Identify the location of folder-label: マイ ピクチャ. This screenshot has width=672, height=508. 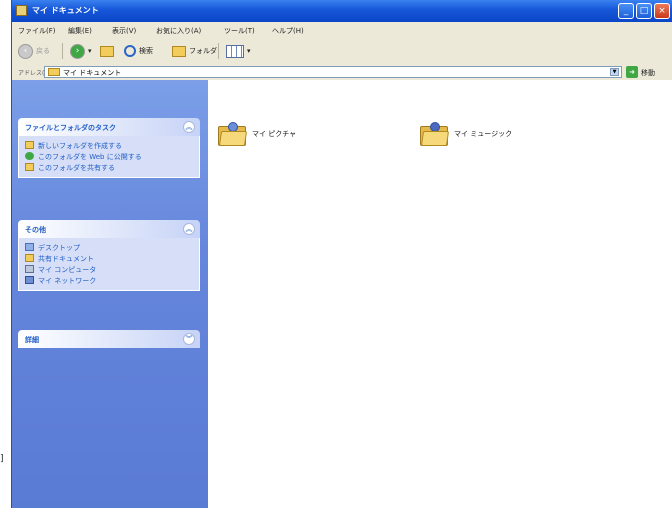
(274, 134).